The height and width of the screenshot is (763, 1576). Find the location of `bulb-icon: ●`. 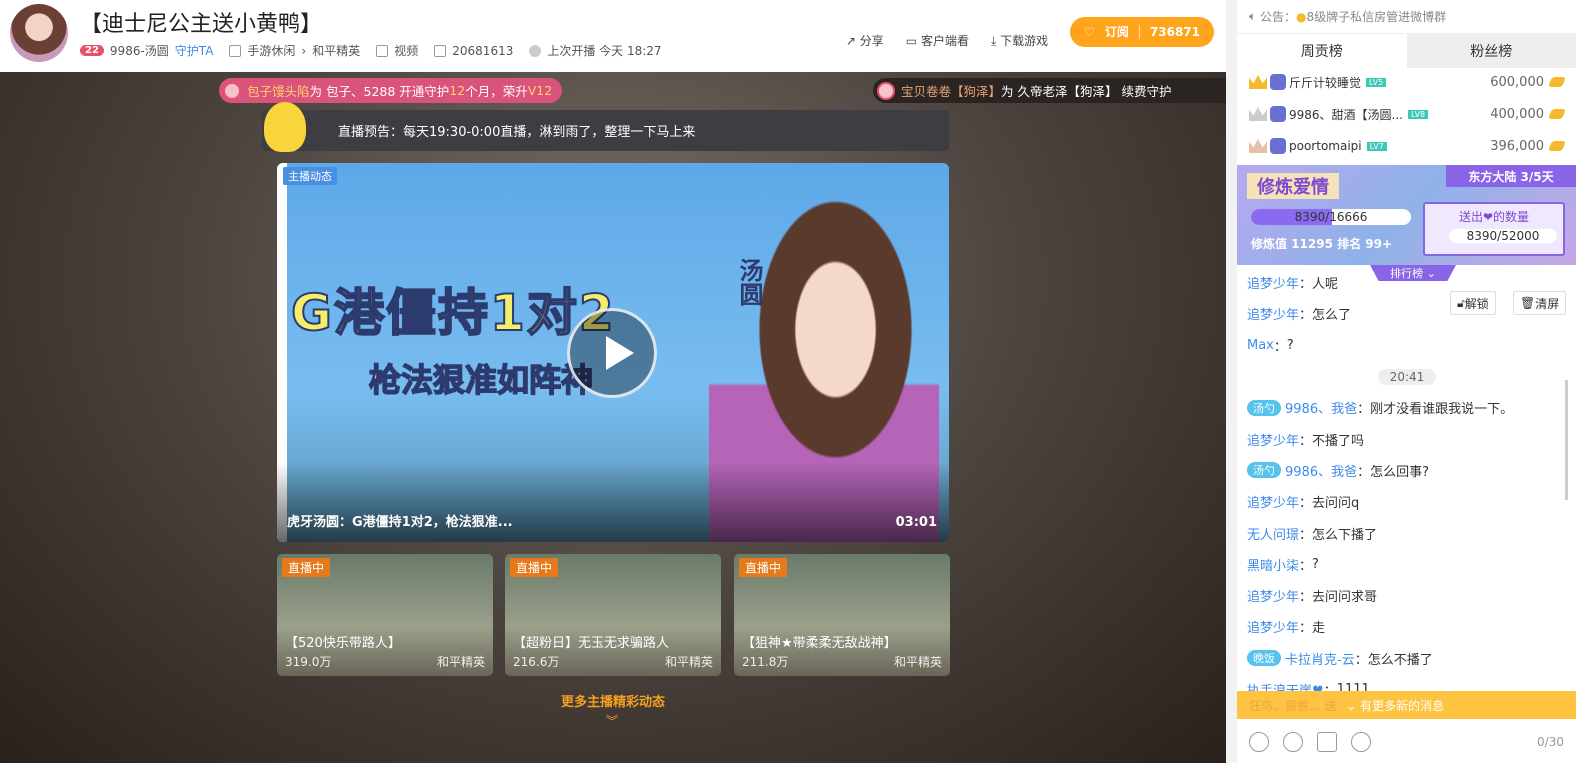

bulb-icon: ● is located at coordinates (1301, 16).